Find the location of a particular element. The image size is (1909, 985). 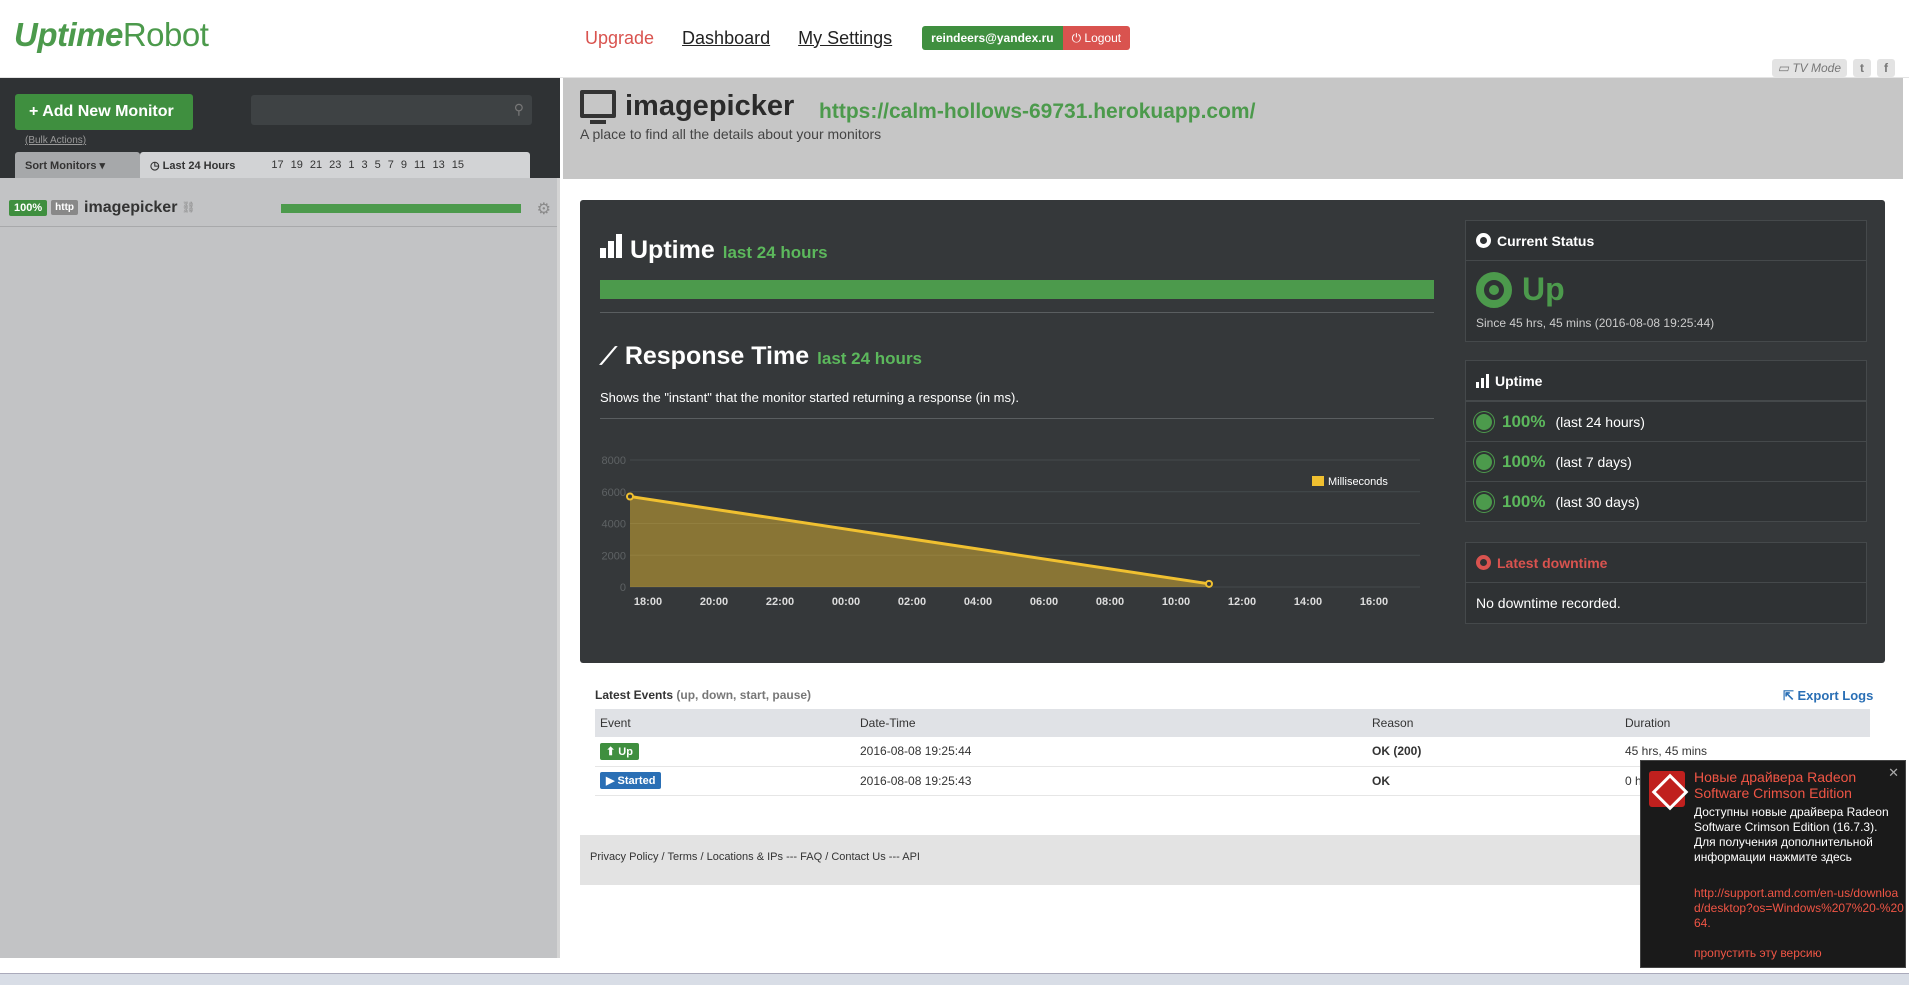

x-tick-label: 06:00 is located at coordinates (1044, 602).